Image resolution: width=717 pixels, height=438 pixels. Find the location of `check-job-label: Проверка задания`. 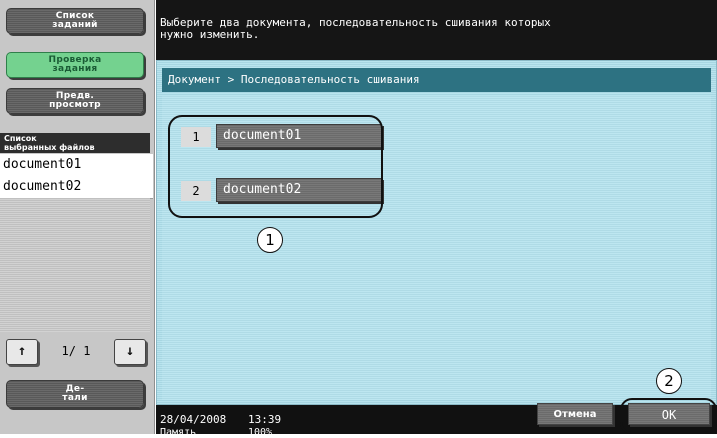

check-job-label: Проверка задания is located at coordinates (75, 64).